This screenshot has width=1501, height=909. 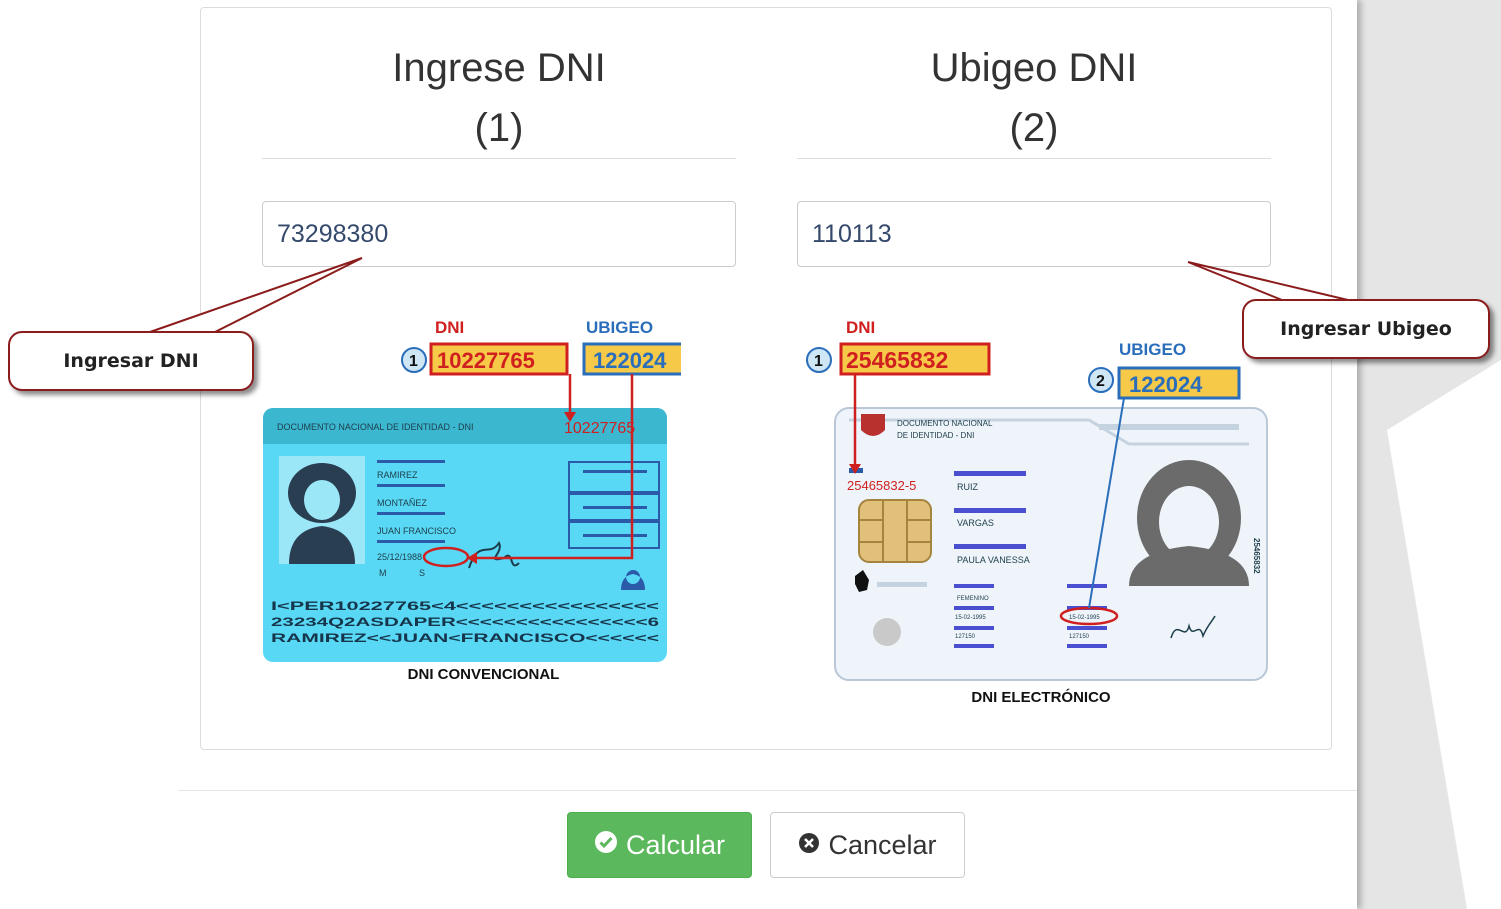 What do you see at coordinates (1444, 634) in the screenshot?
I see `background-shape` at bounding box center [1444, 634].